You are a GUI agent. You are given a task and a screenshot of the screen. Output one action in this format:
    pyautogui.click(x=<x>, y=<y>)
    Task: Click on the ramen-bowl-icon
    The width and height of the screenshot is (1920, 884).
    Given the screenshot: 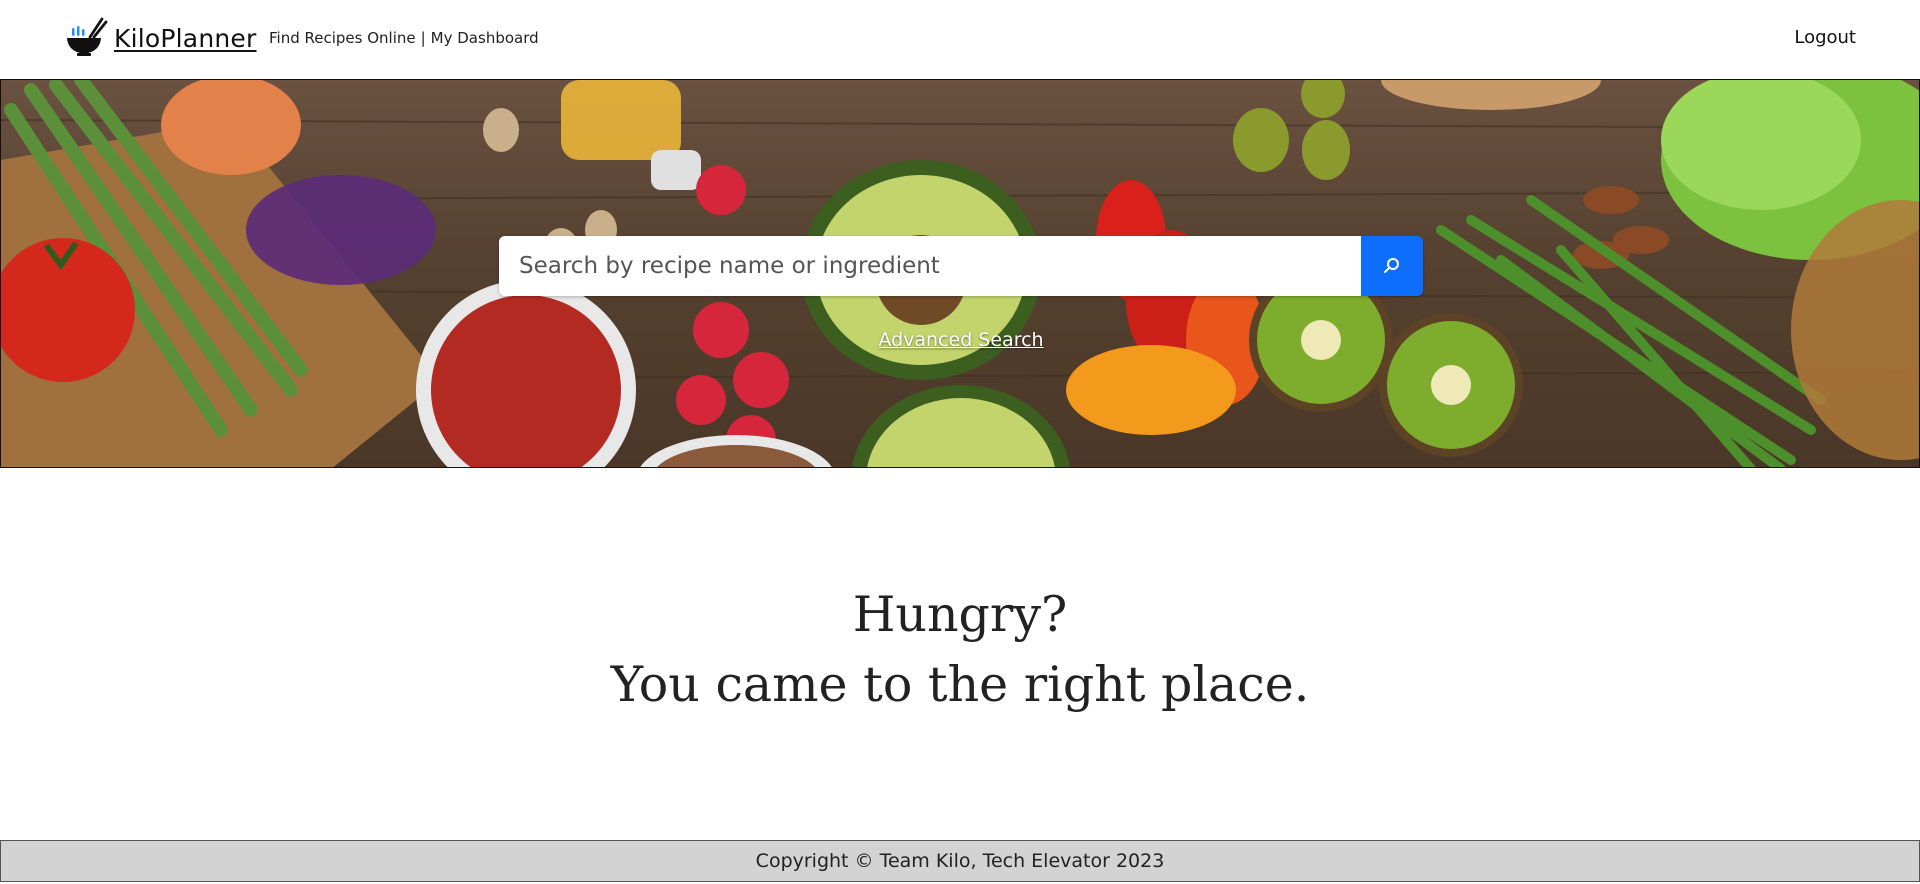 What is the action you would take?
    pyautogui.click(x=87, y=36)
    